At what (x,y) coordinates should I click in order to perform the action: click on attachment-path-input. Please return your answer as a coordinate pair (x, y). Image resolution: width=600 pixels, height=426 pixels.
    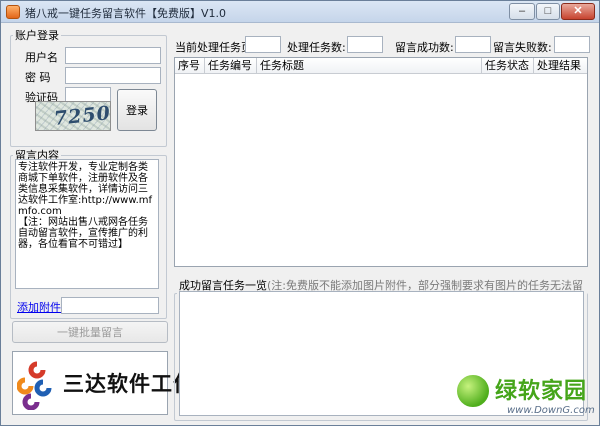
    Looking at the image, I should click on (110, 305).